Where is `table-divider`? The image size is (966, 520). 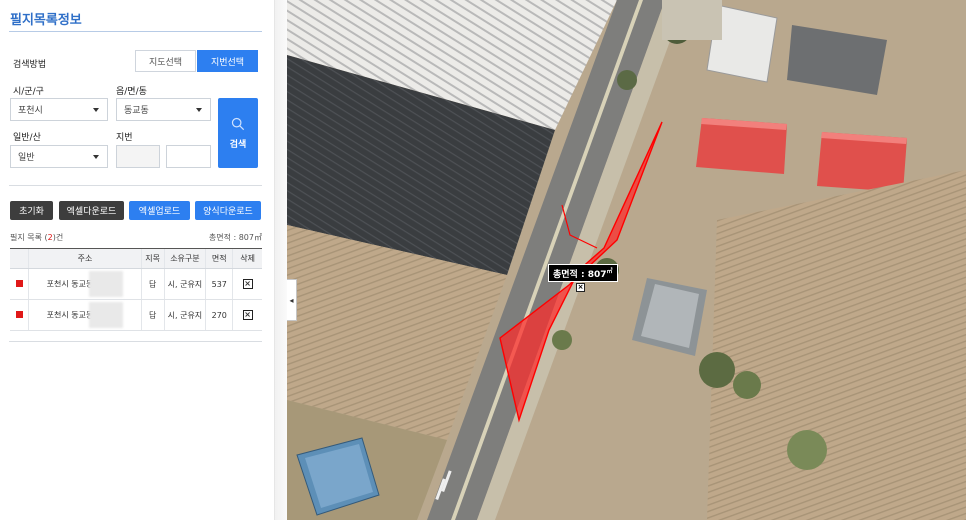
table-divider is located at coordinates (135, 341).